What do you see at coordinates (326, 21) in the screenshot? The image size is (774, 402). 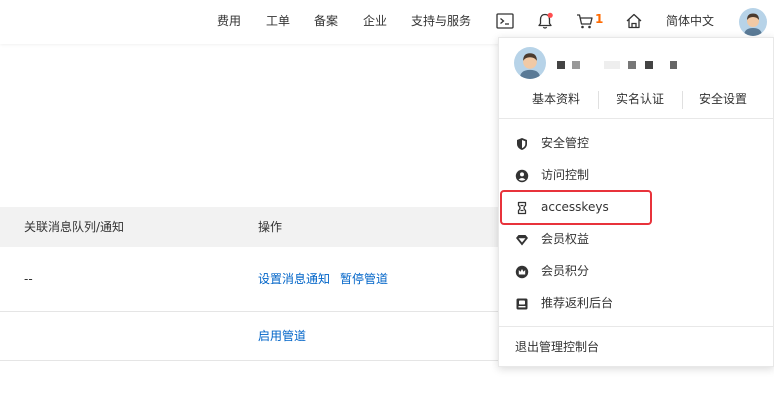 I see `nav-item-icp: 备案` at bounding box center [326, 21].